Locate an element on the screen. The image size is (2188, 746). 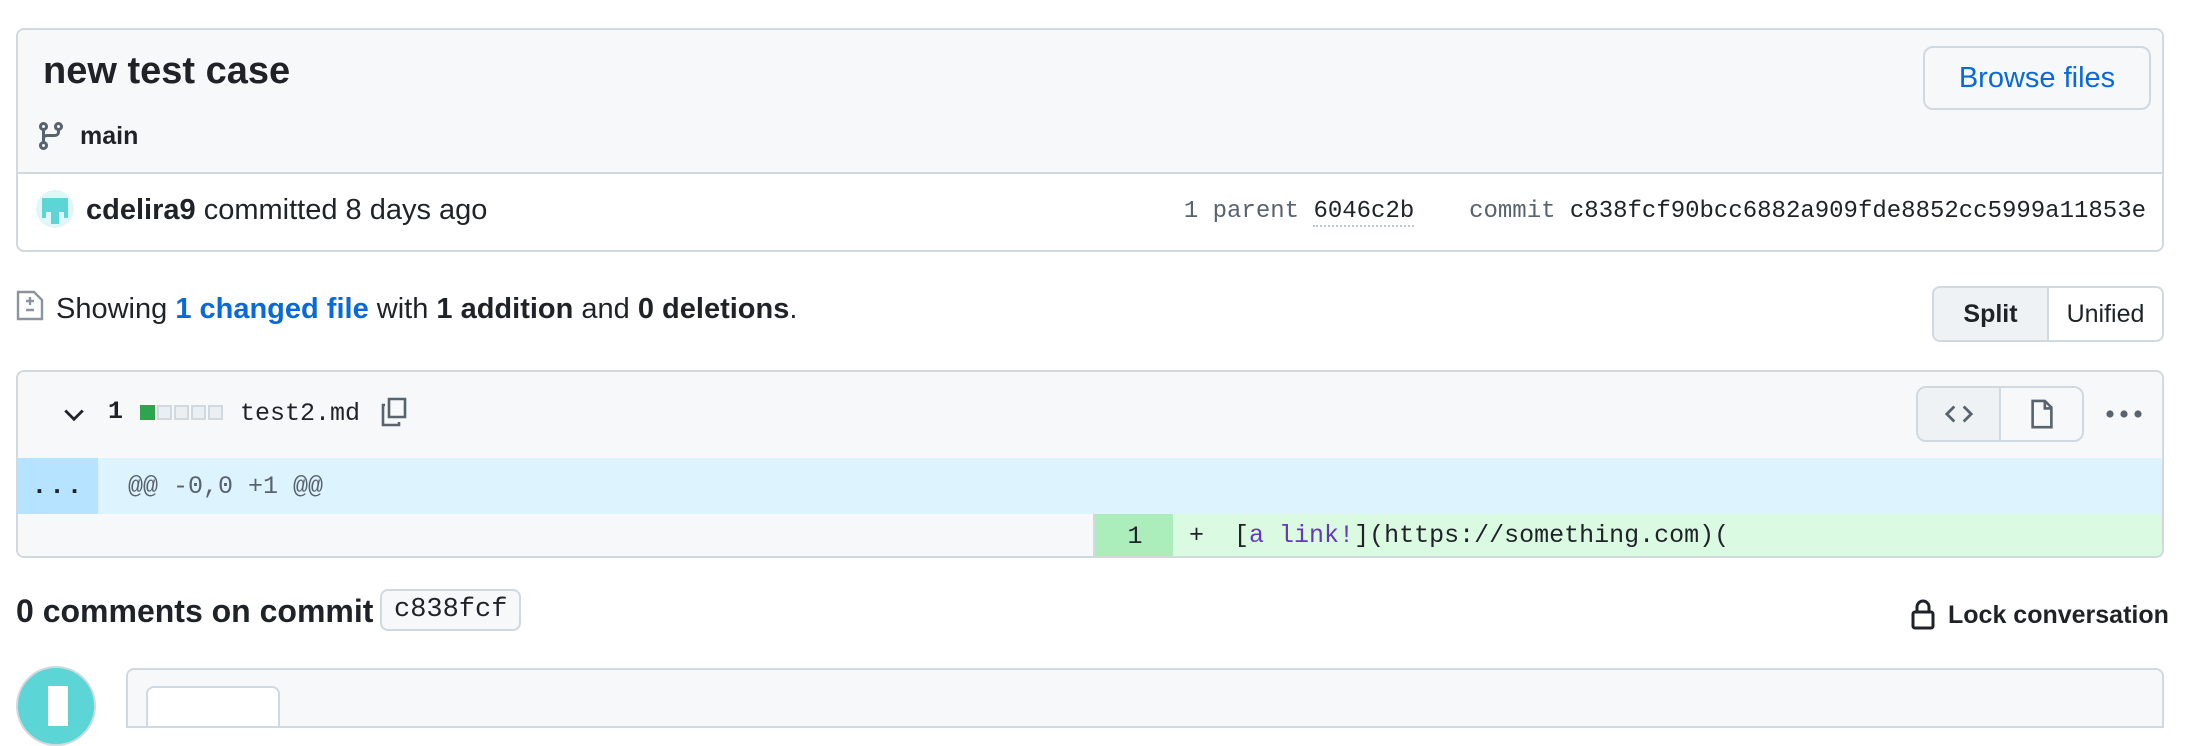
kebab-horizontal-icon is located at coordinates (2124, 414).